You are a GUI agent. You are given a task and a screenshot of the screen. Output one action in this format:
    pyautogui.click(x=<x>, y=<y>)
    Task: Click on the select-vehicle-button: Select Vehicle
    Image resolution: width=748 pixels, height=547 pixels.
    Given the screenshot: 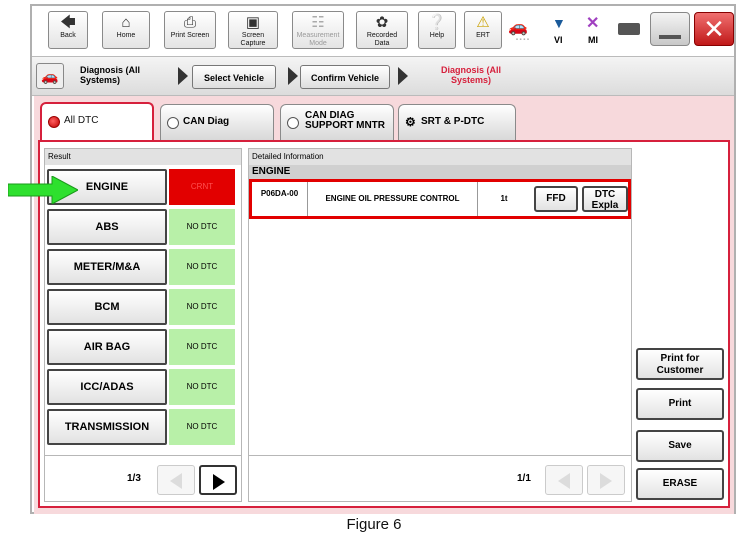 What is the action you would take?
    pyautogui.click(x=234, y=77)
    